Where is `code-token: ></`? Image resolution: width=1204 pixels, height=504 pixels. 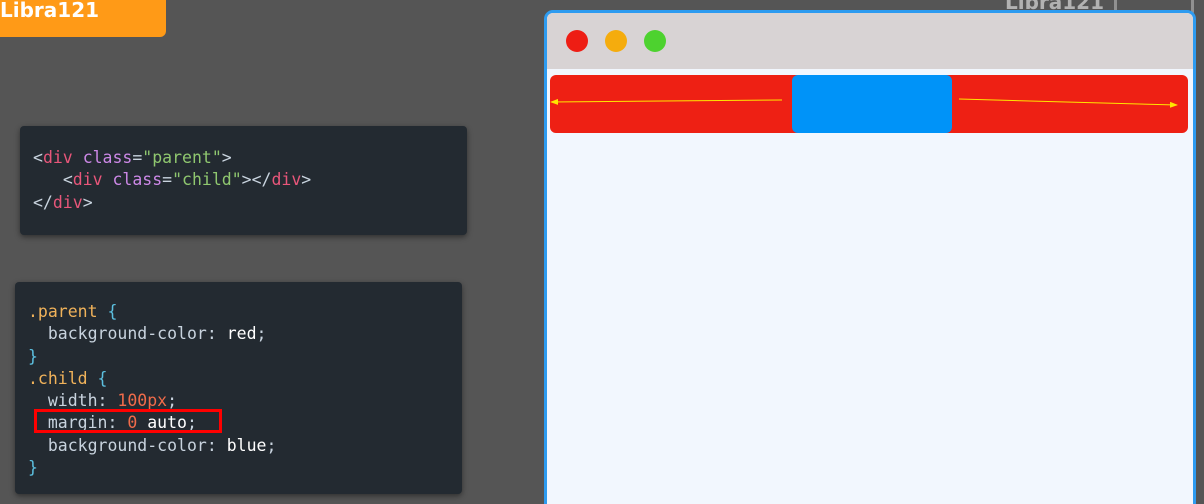
code-token: ></ is located at coordinates (256, 180).